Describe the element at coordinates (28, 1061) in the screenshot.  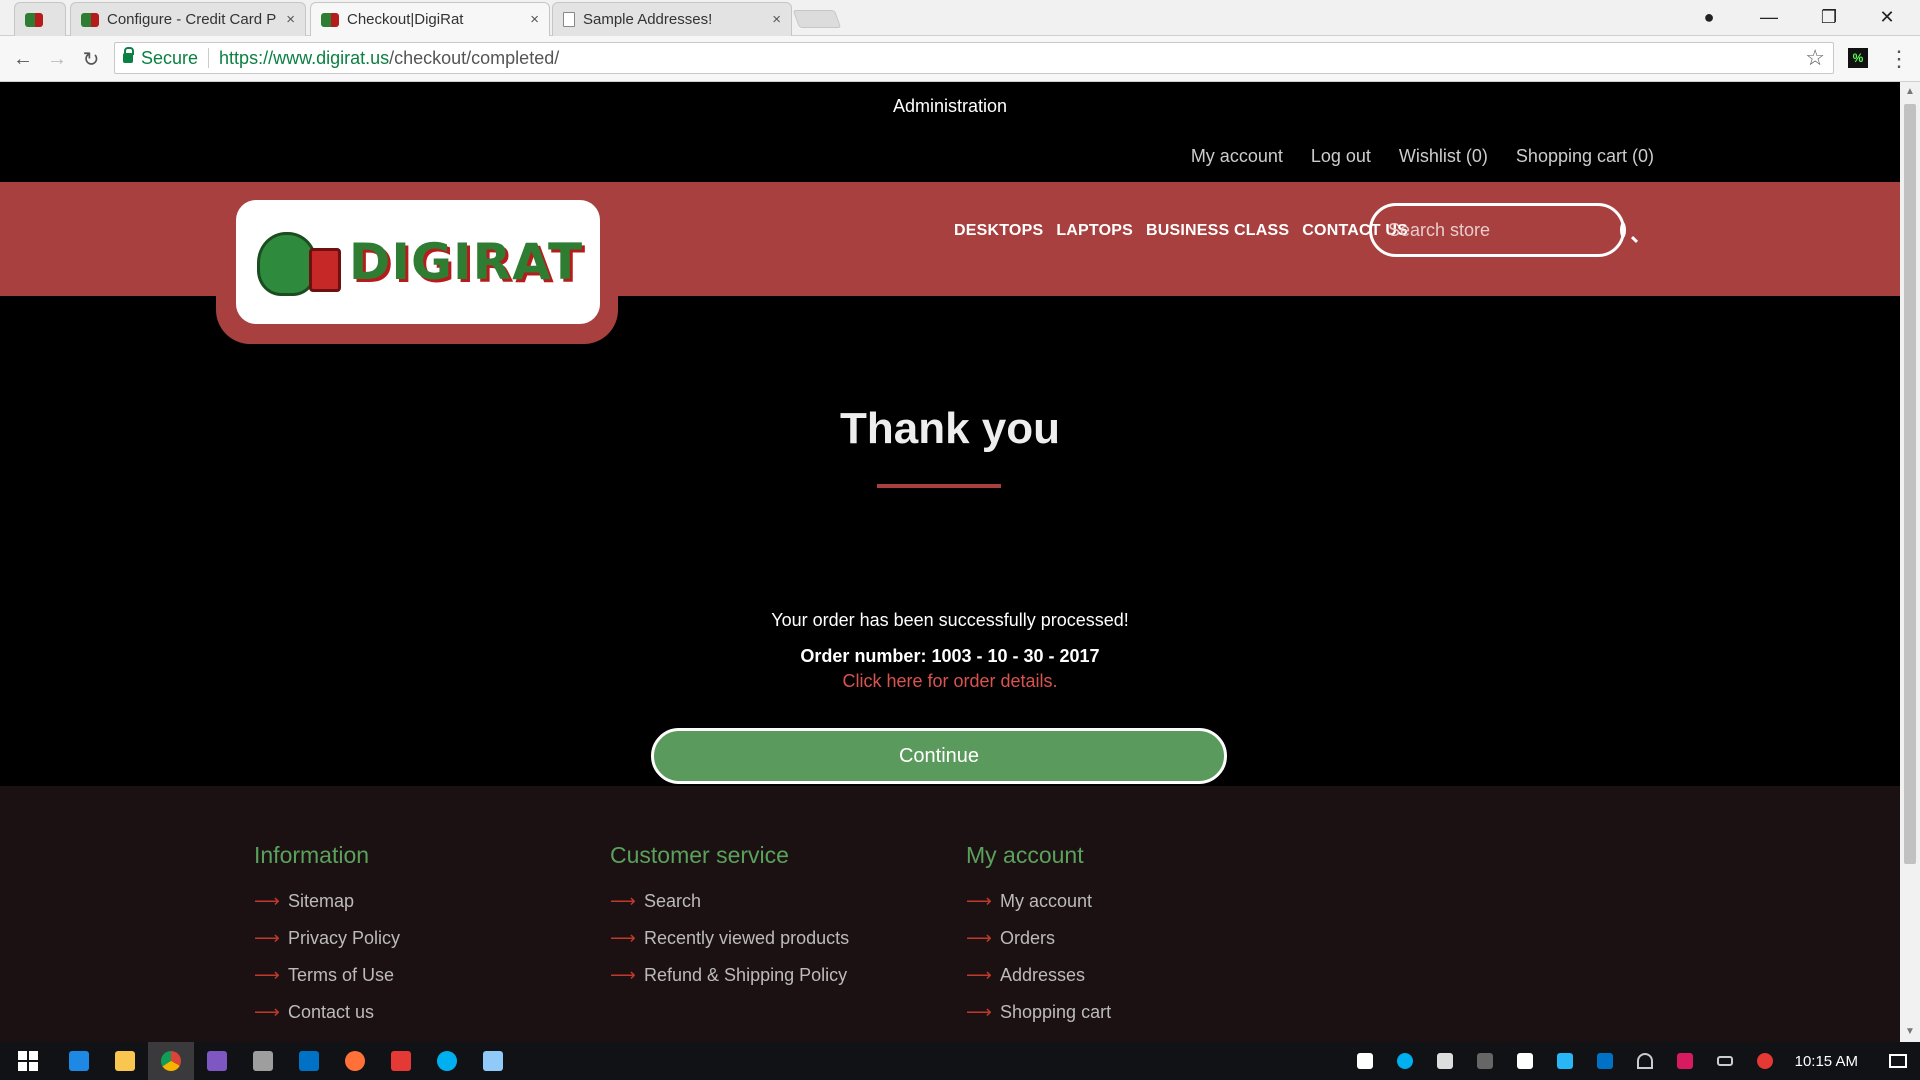
I see `windows-start-icon` at that location.